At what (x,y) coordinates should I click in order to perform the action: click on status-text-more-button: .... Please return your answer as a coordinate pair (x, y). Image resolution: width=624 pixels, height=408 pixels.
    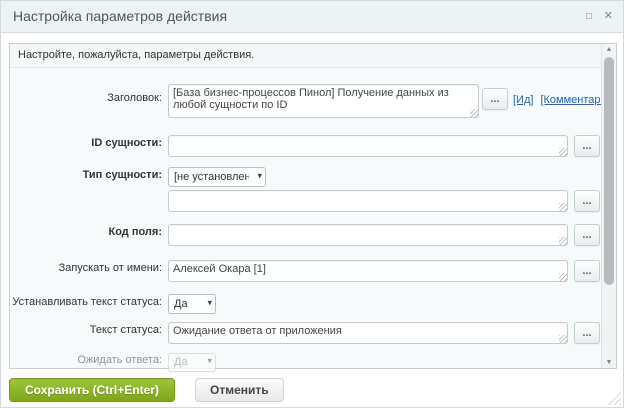
    Looking at the image, I should click on (587, 333).